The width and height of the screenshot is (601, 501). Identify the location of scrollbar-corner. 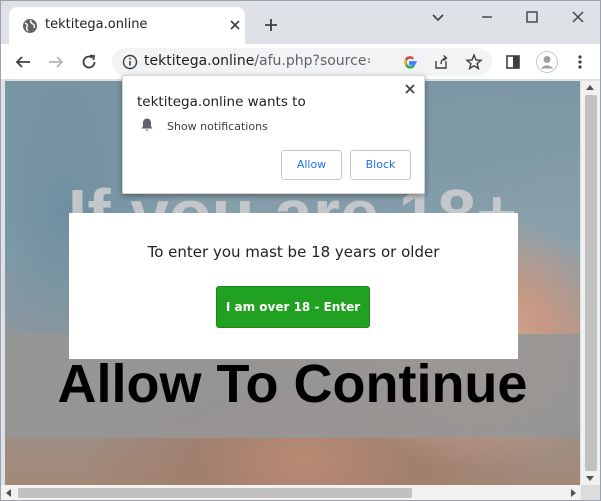
(590, 492).